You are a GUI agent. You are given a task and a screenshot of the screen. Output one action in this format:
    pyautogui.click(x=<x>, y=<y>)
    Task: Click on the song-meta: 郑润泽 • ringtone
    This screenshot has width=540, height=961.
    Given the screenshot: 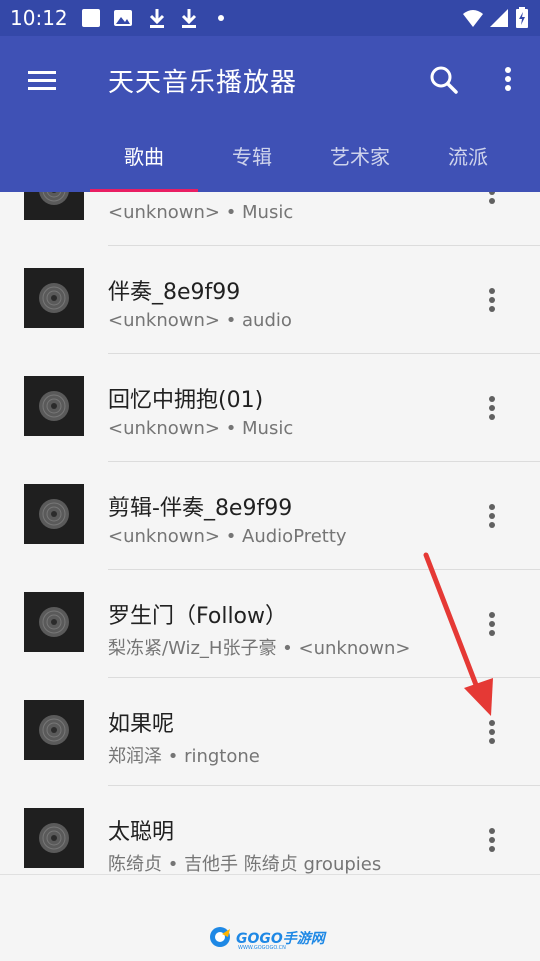 What is the action you would take?
    pyautogui.click(x=184, y=755)
    